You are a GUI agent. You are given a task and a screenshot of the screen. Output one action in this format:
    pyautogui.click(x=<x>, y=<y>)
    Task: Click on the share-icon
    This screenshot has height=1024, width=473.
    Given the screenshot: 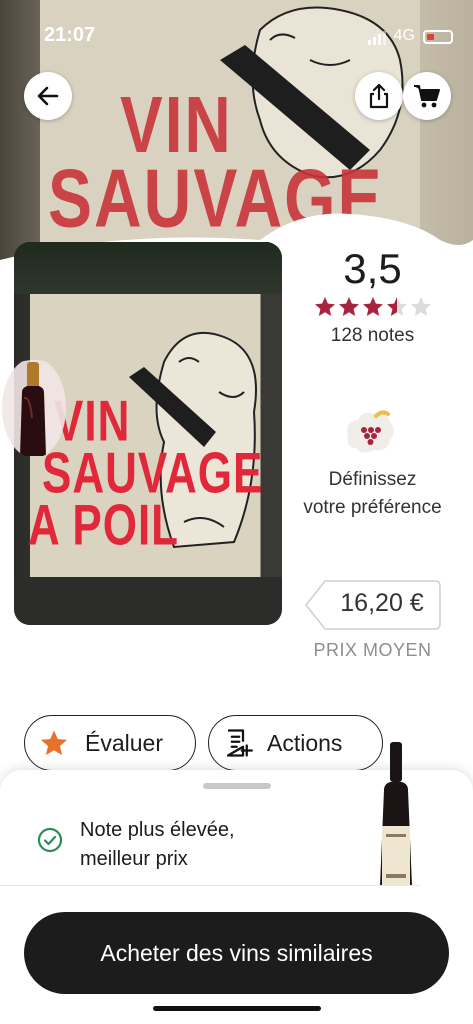 What is the action you would take?
    pyautogui.click(x=379, y=96)
    